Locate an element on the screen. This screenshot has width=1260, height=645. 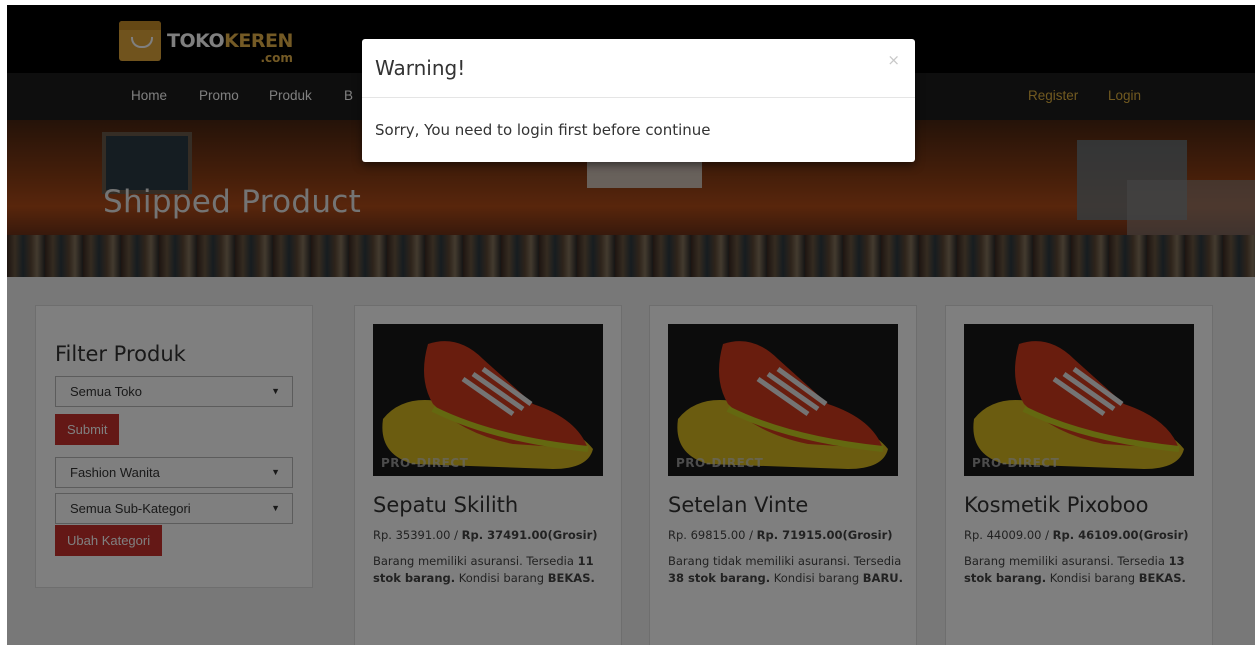
modal-header: Warning! × is located at coordinates (638, 68).